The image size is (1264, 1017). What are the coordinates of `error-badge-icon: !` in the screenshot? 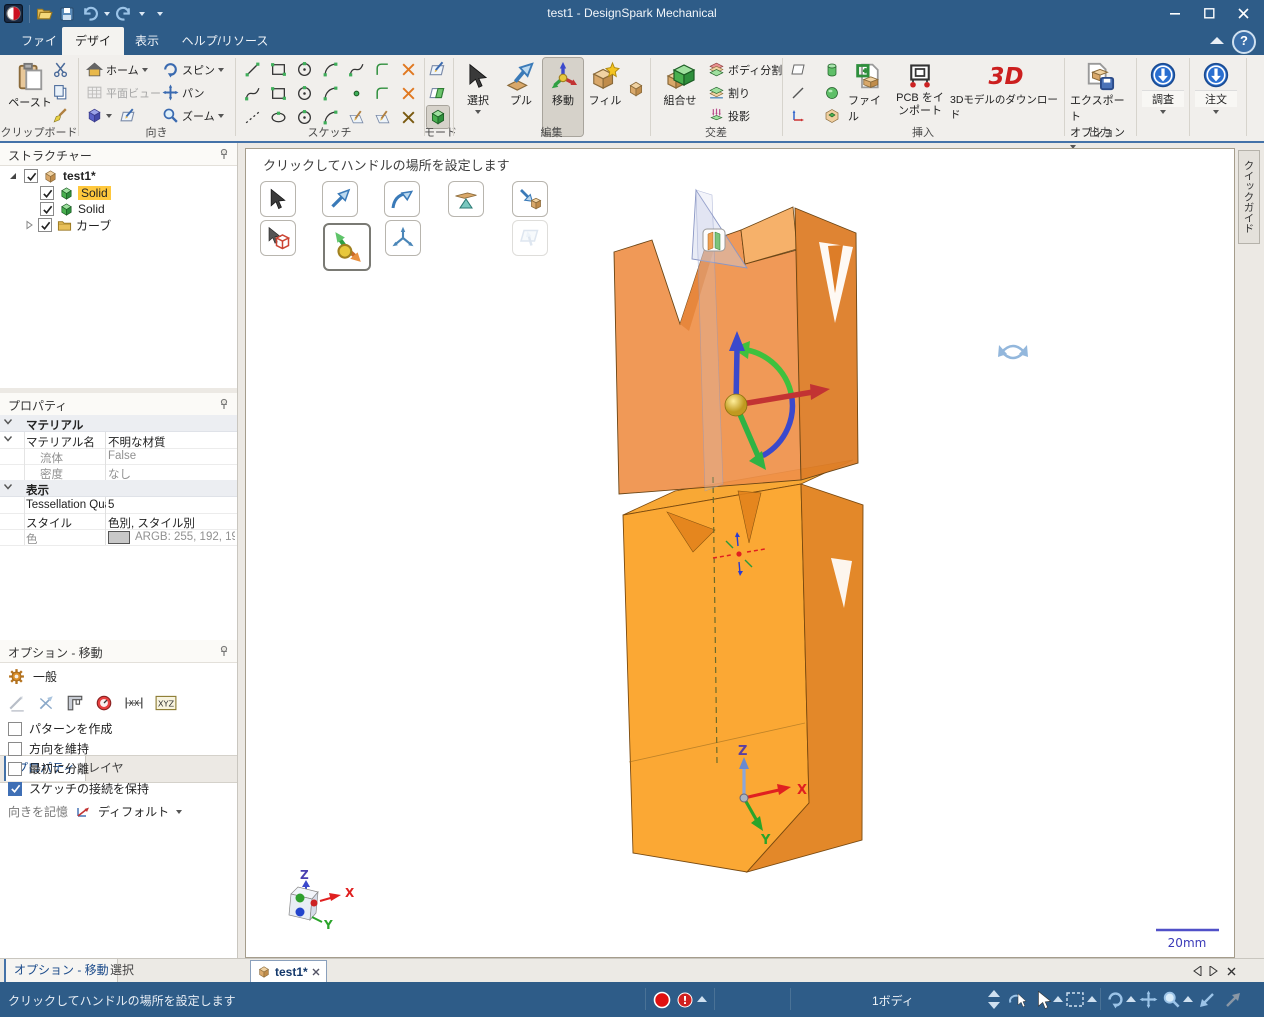 It's located at (685, 1000).